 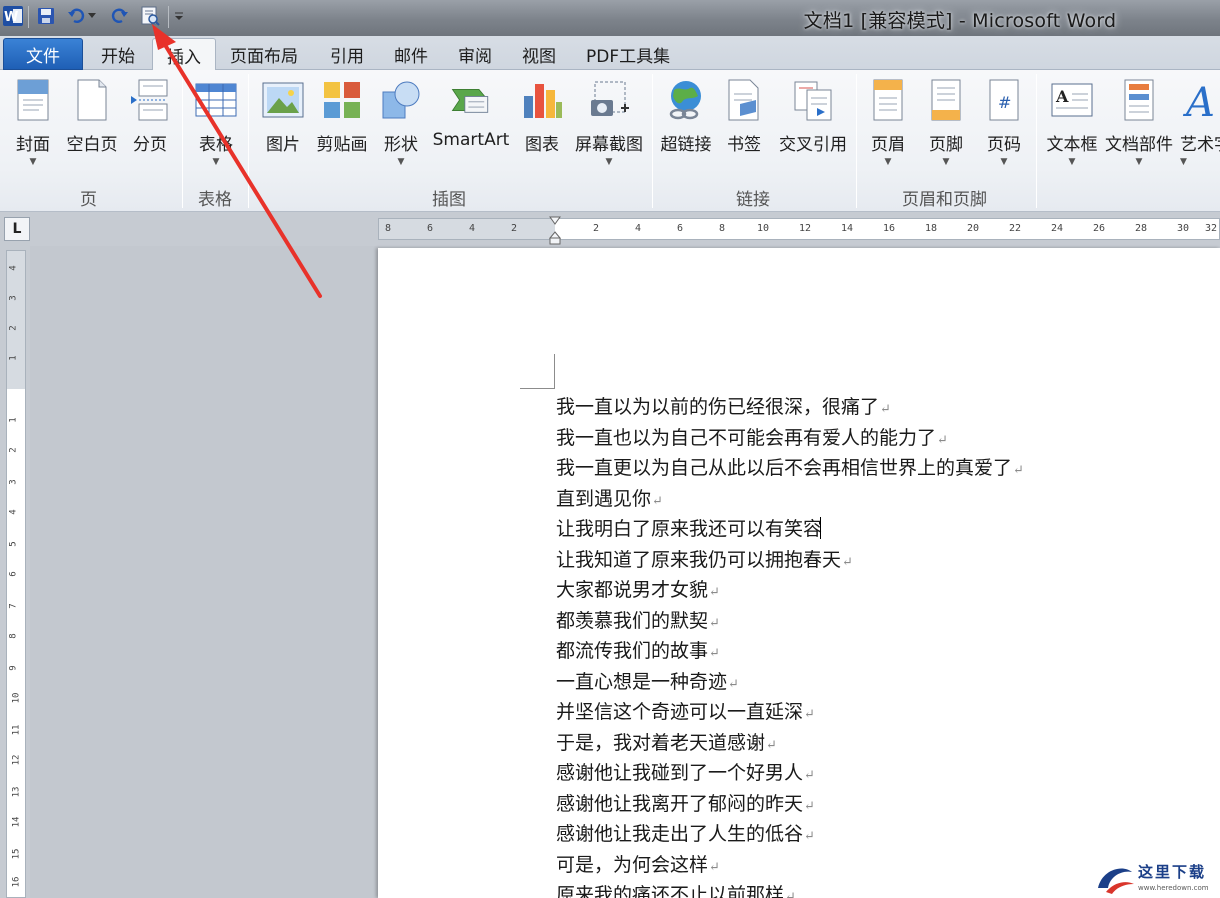 I want to click on text-line: 一直心想是一种奇迹↵, so click(x=876, y=682).